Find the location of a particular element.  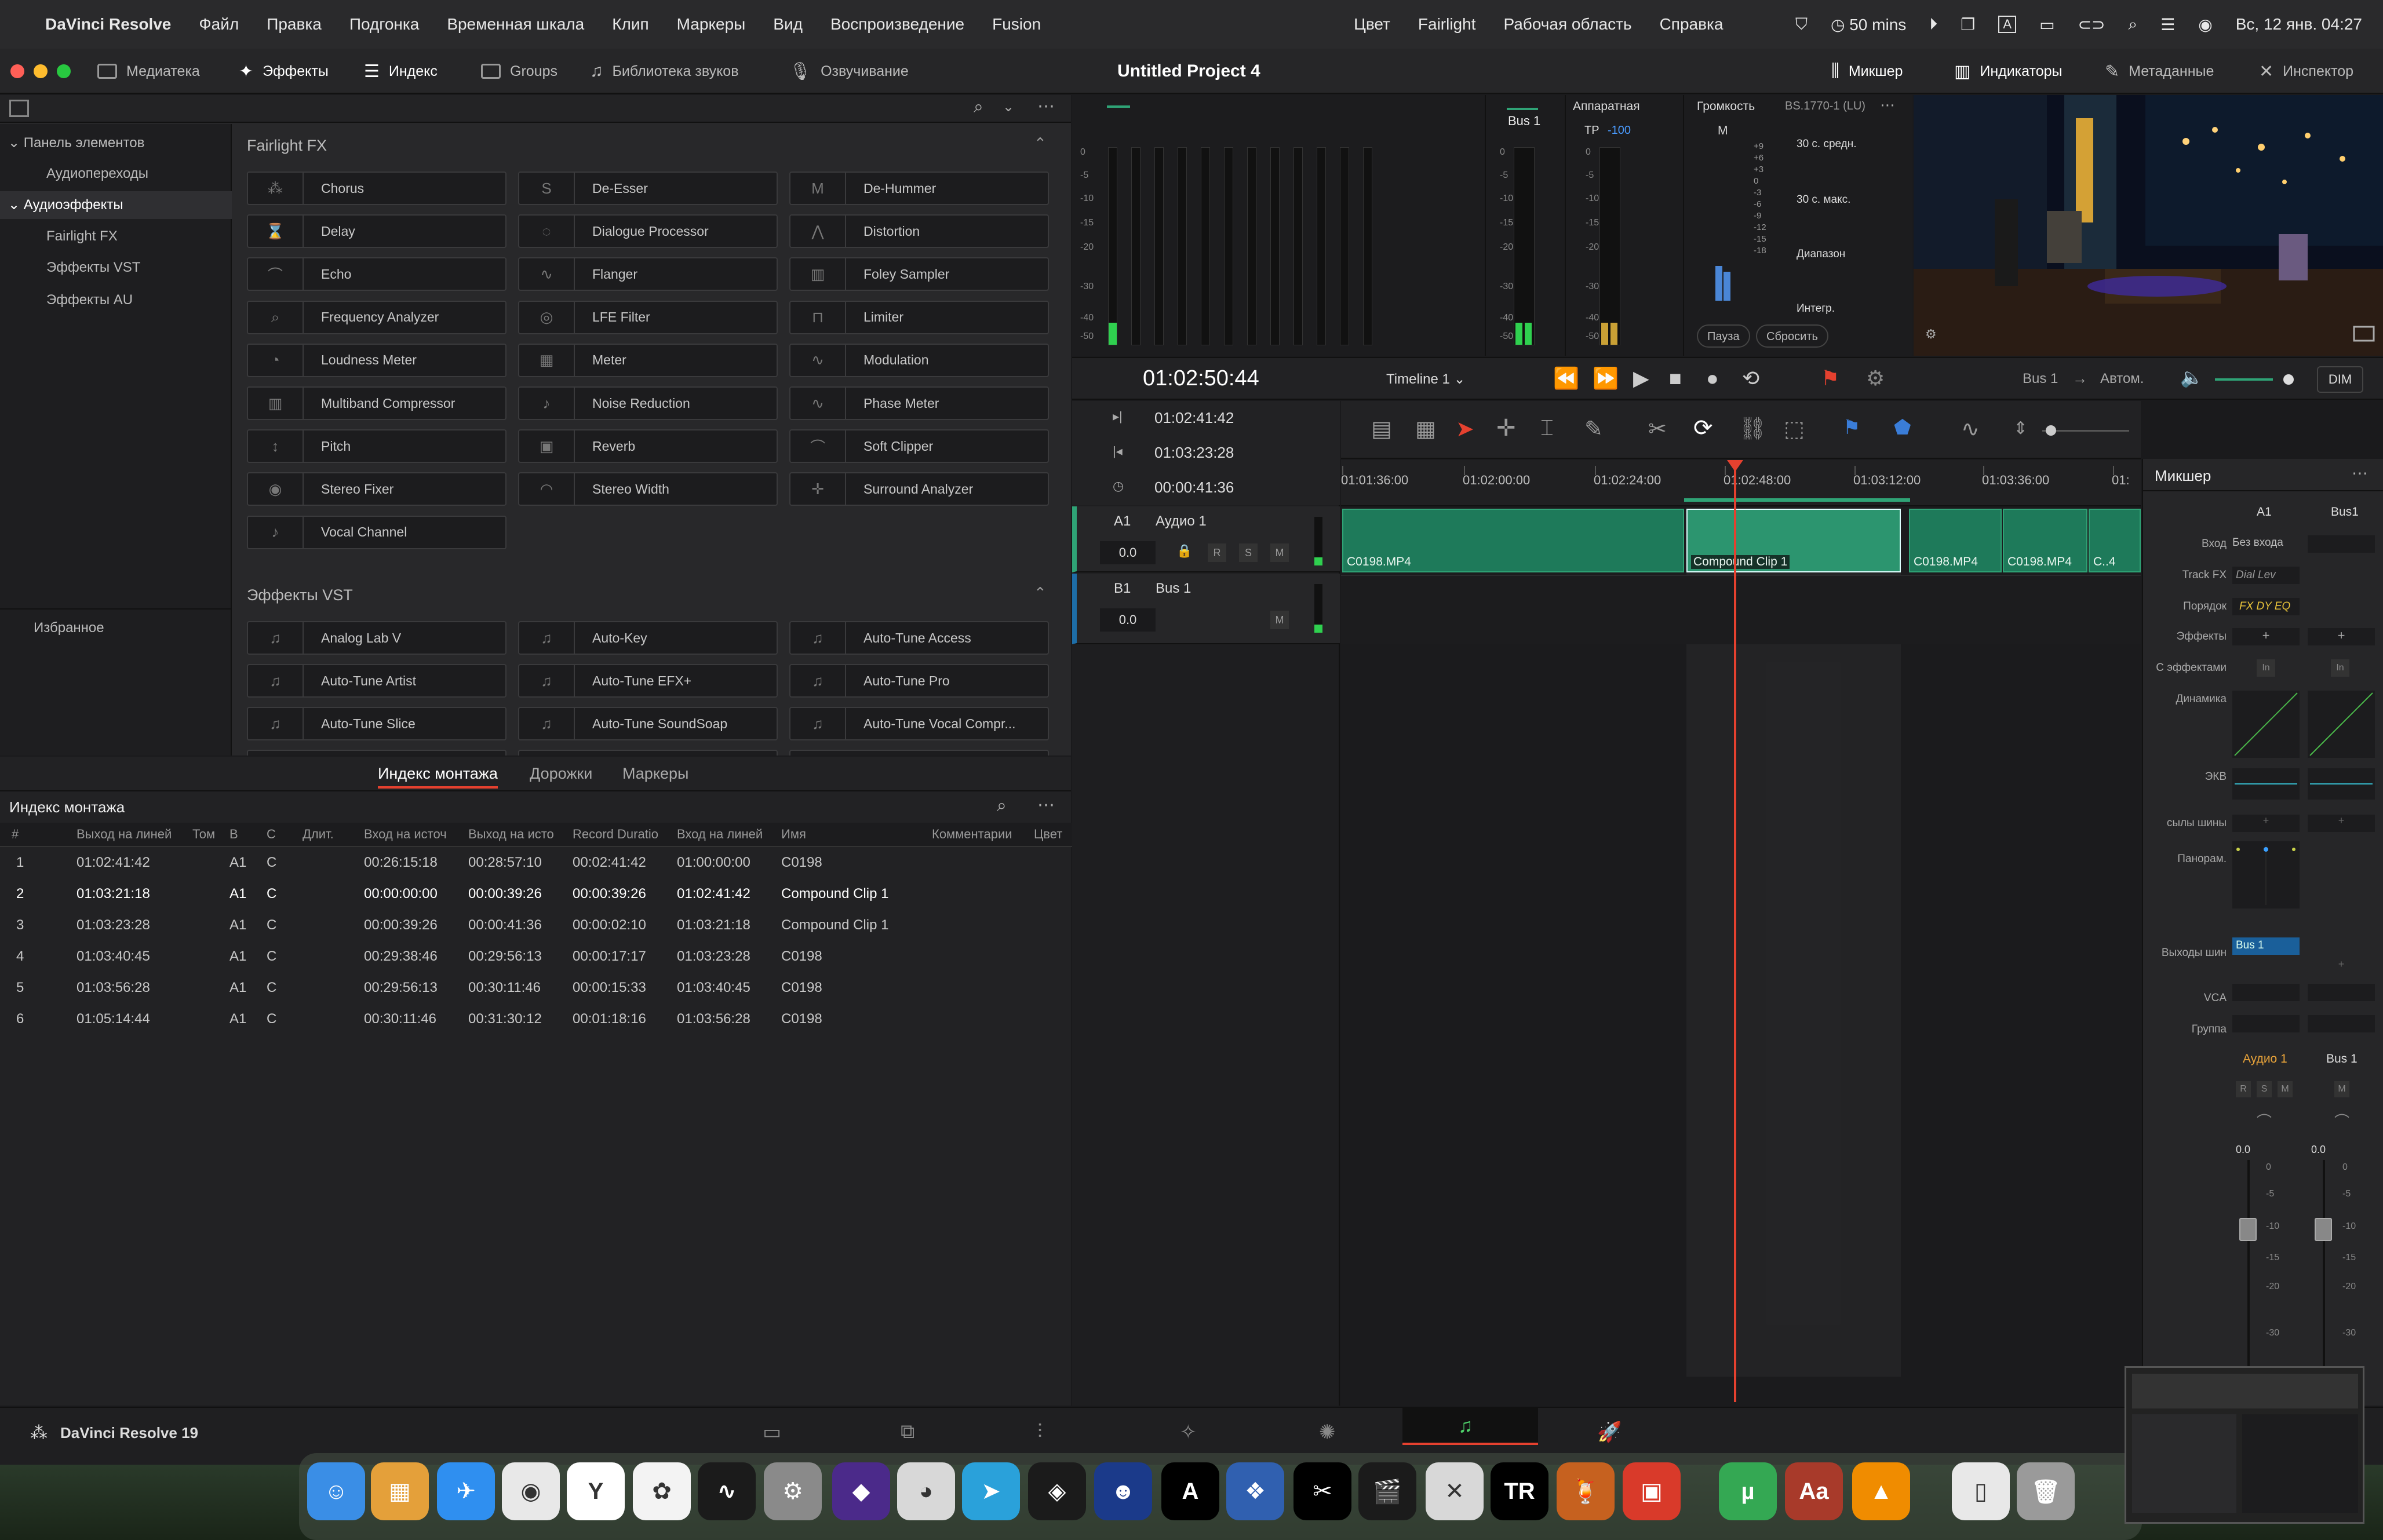

col-v: В is located at coordinates (234, 835).